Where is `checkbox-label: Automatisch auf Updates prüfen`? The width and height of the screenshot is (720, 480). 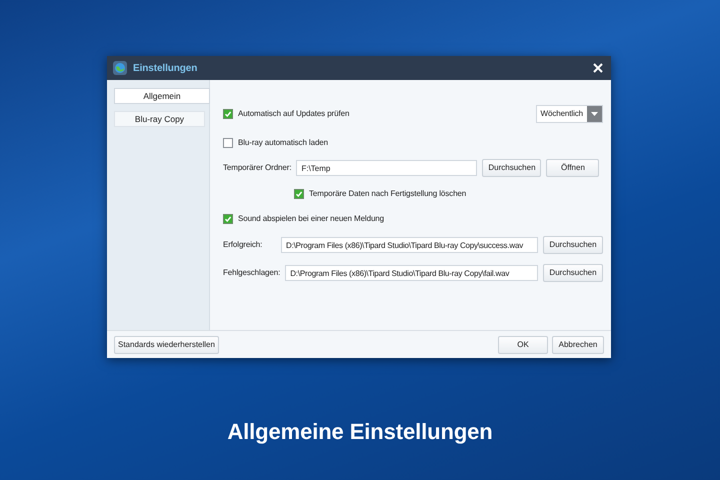
checkbox-label: Automatisch auf Updates prüfen is located at coordinates (294, 114).